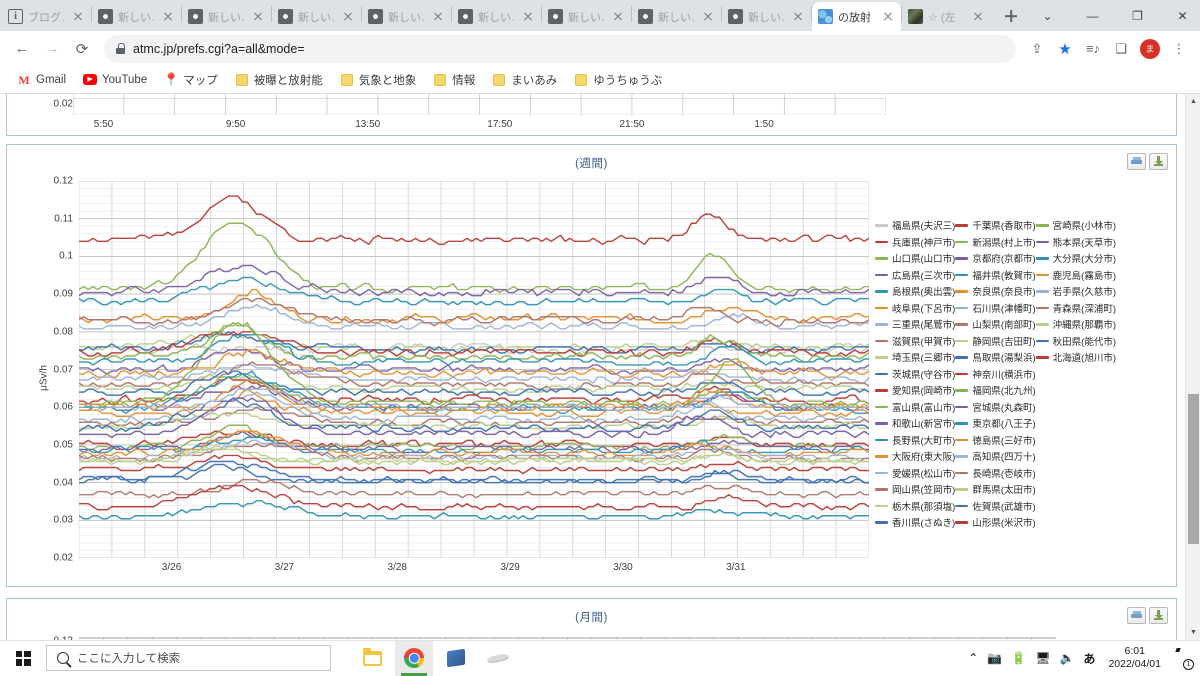 This screenshot has height=676, width=1200. Describe the element at coordinates (995, 324) in the screenshot. I see `legend-item: 山梨県(南部町)` at that location.